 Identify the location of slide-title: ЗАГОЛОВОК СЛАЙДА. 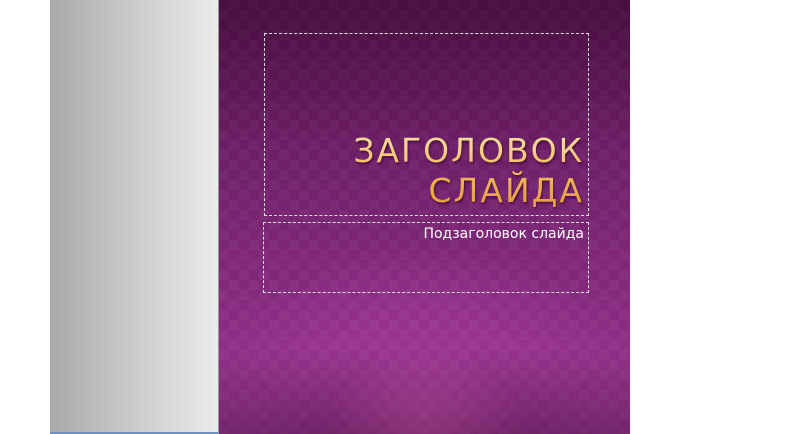
(468, 171).